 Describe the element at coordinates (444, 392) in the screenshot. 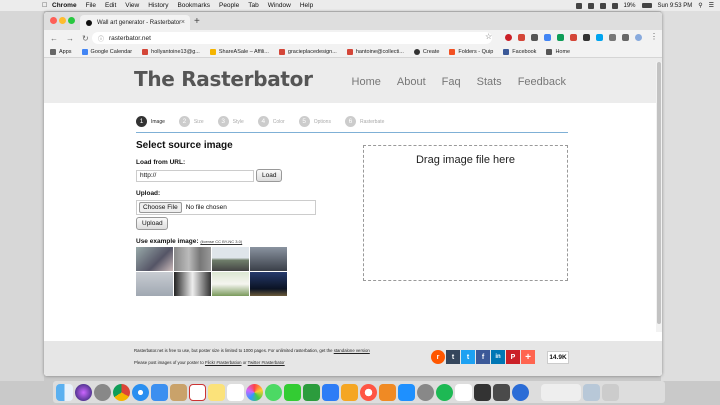

I see `spotify-icon` at that location.